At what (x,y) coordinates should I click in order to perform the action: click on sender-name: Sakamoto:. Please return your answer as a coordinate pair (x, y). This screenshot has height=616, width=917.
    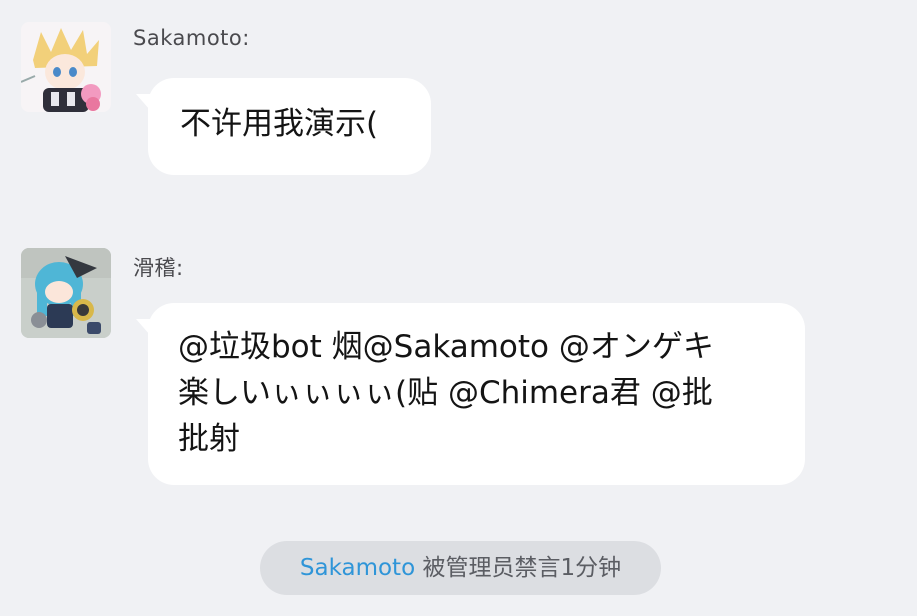
    Looking at the image, I should click on (191, 38).